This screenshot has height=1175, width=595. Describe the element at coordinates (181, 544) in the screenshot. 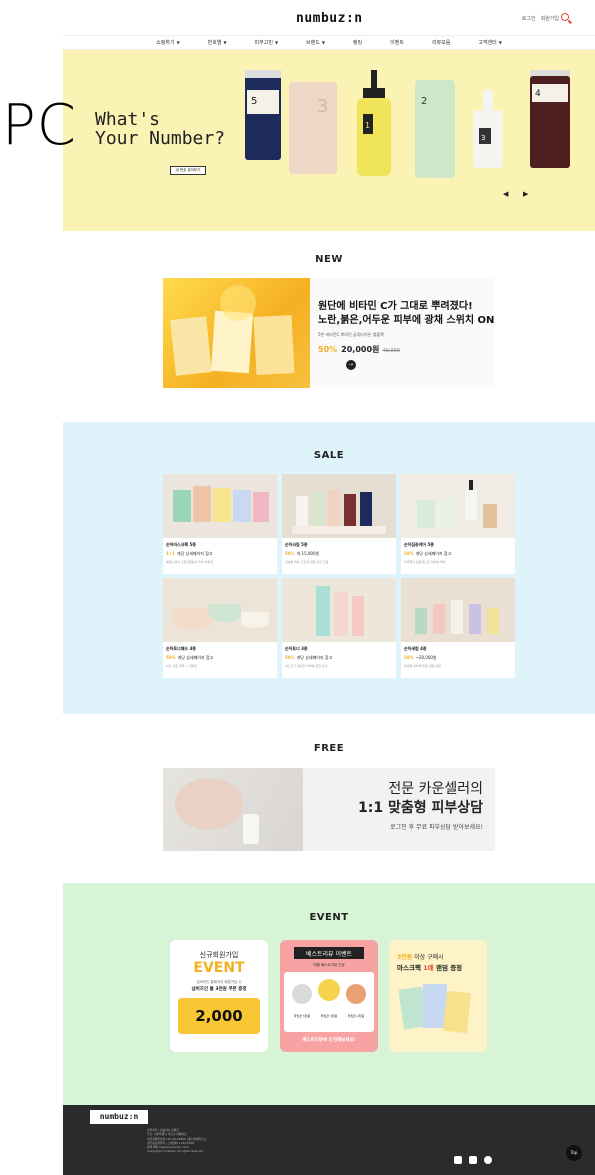

I see `sale-name: 순하마스크팩 5종` at that location.